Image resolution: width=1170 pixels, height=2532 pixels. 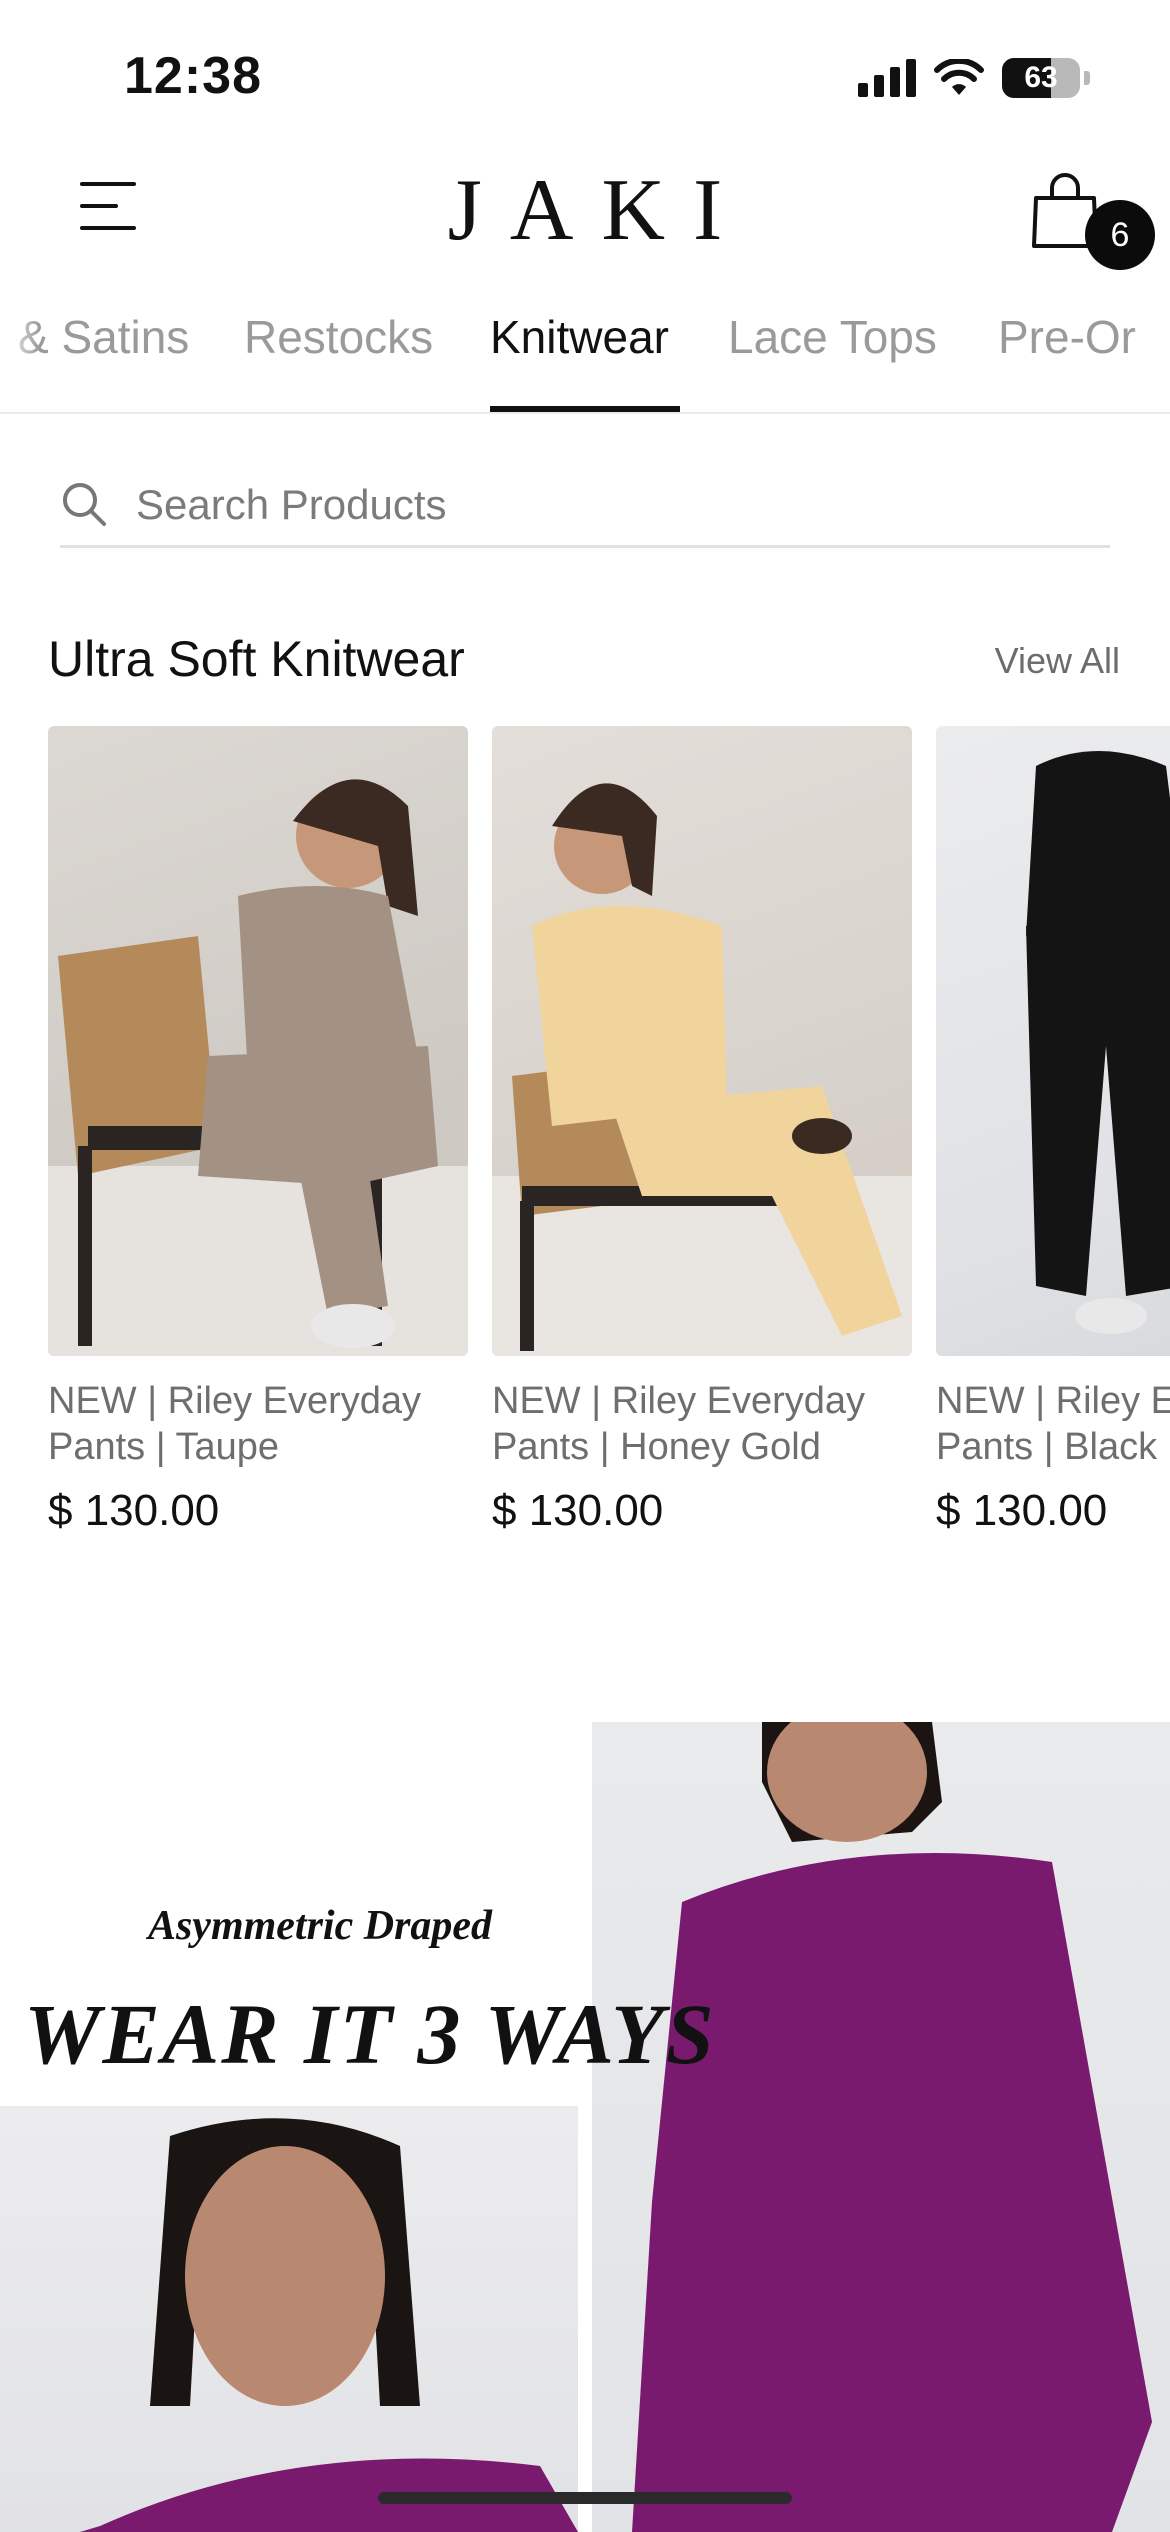 I want to click on product-photo-black, so click(x=1098, y=1042).